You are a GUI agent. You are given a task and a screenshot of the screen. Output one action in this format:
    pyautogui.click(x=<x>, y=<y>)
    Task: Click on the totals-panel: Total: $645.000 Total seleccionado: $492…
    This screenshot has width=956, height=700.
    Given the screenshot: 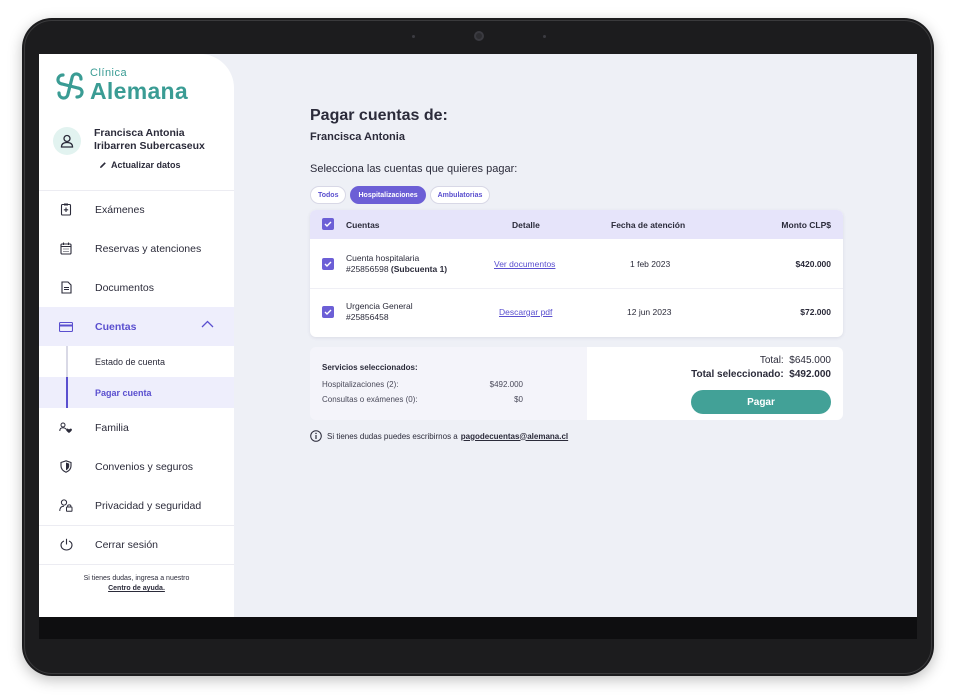 What is the action you would take?
    pyautogui.click(x=715, y=383)
    